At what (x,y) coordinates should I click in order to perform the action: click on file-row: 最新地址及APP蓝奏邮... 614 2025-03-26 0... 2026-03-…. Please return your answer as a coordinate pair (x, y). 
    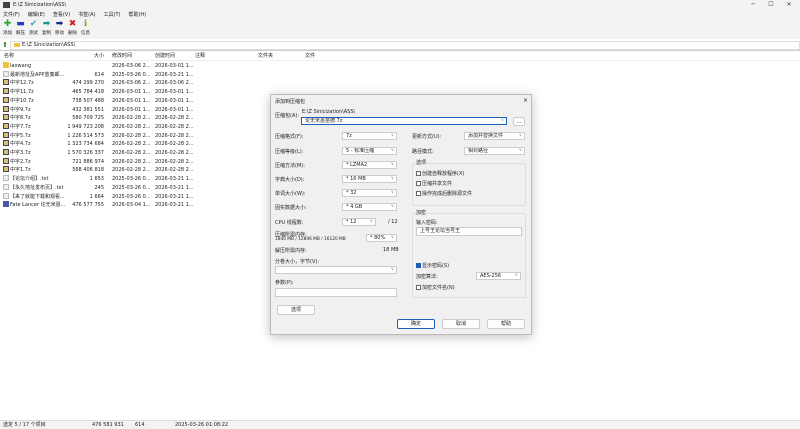
    Looking at the image, I should click on (400, 75).